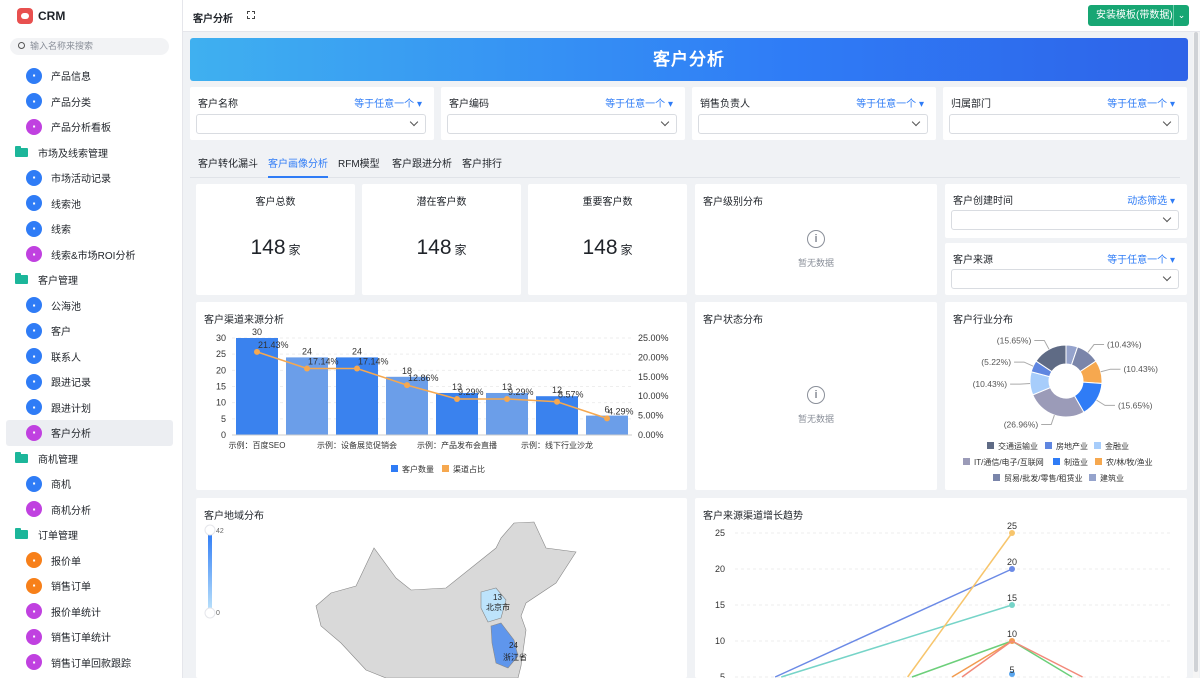 The width and height of the screenshot is (1200, 678). Describe the element at coordinates (91, 637) in the screenshot. I see `sidebar-item: ▪ 销售订单统计` at that location.